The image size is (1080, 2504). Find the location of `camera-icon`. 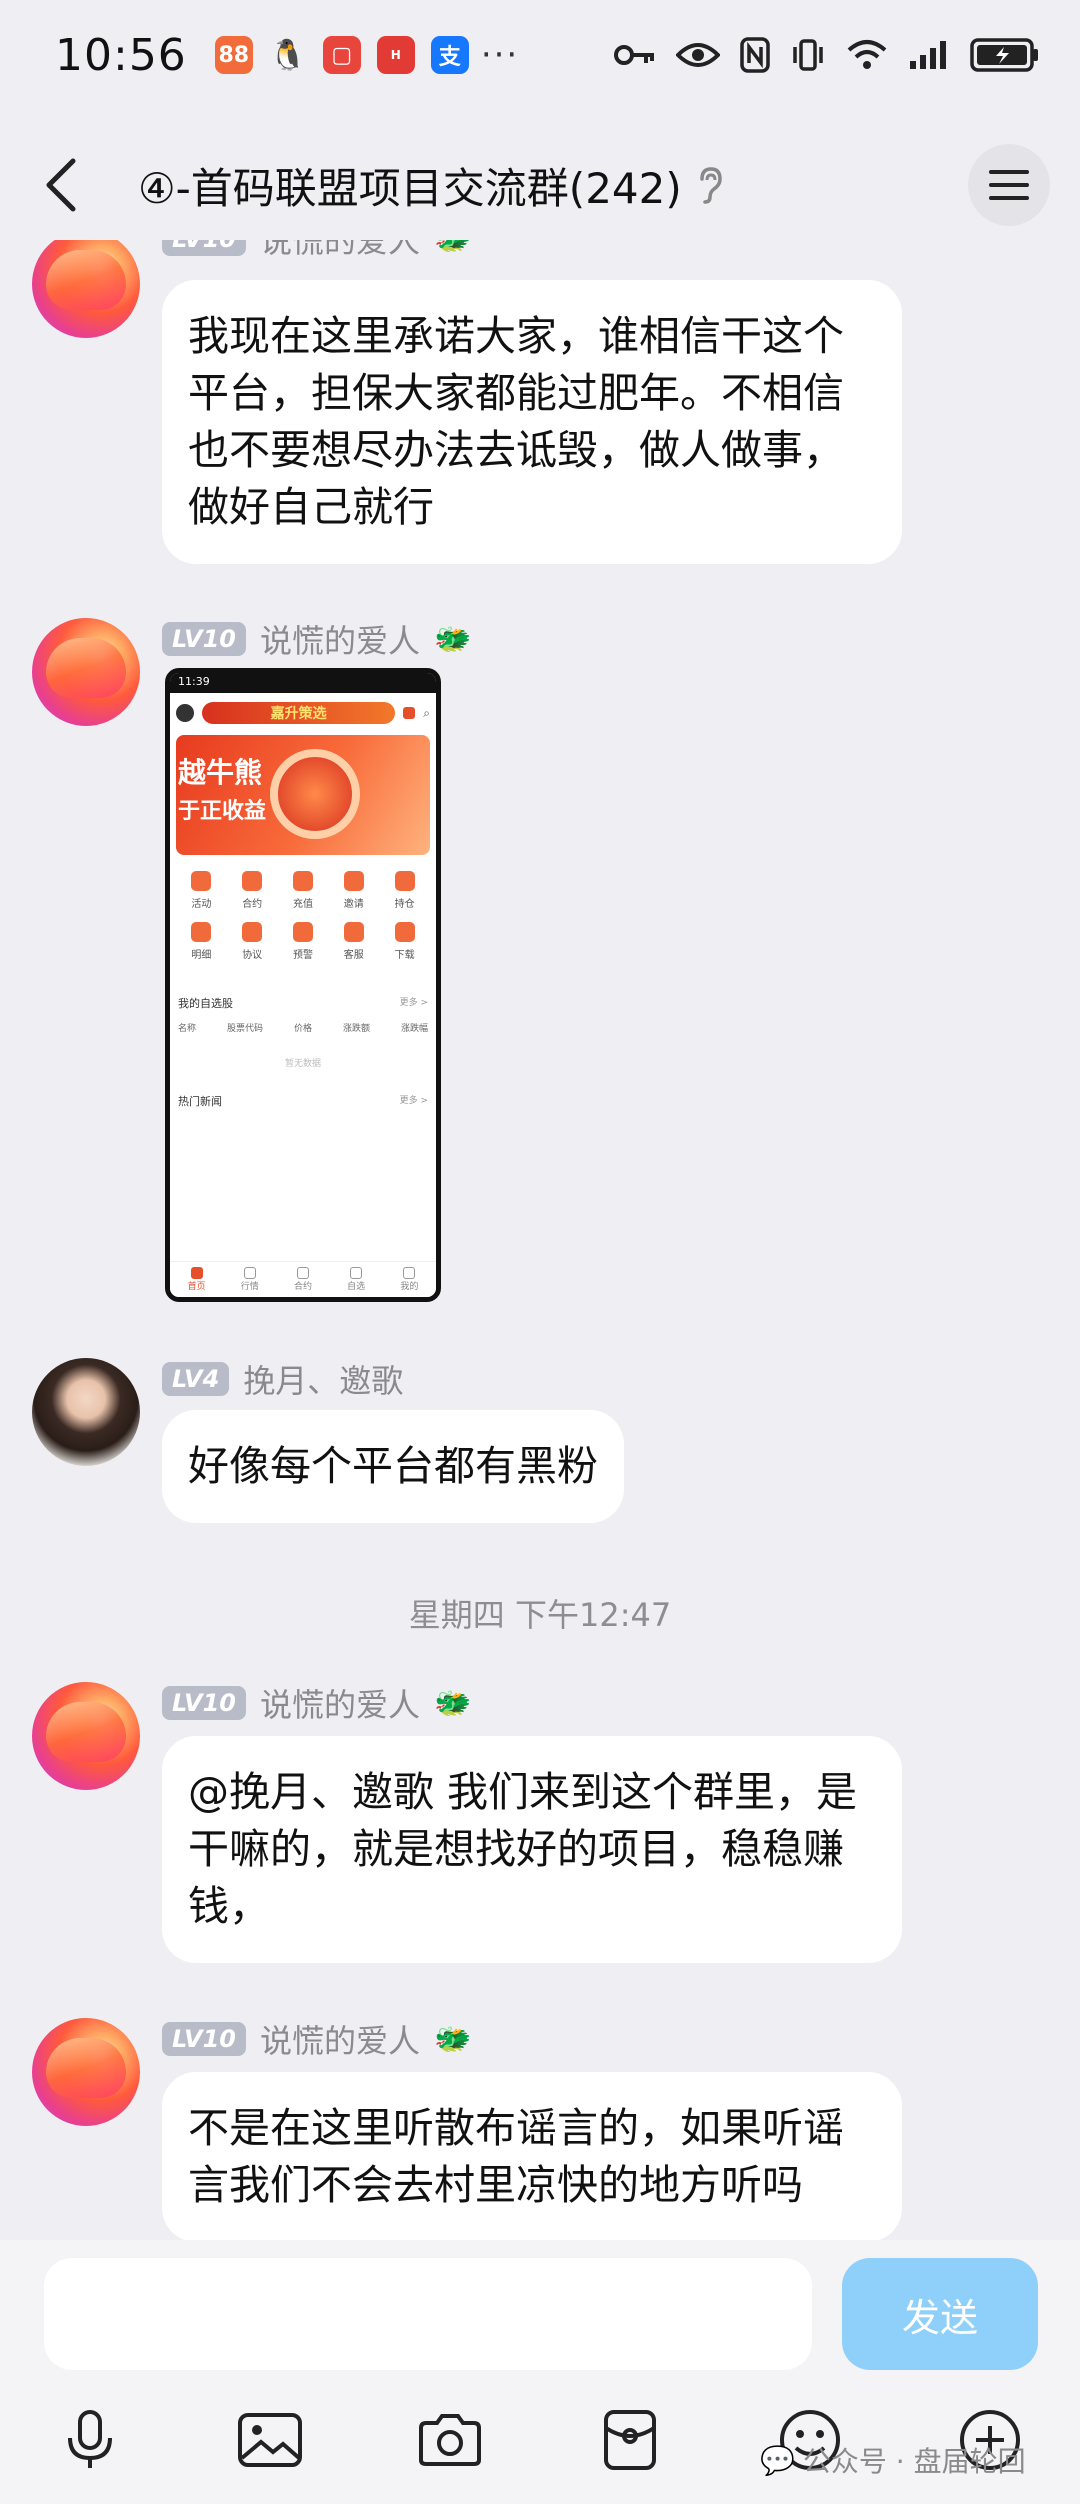

camera-icon is located at coordinates (450, 2440).